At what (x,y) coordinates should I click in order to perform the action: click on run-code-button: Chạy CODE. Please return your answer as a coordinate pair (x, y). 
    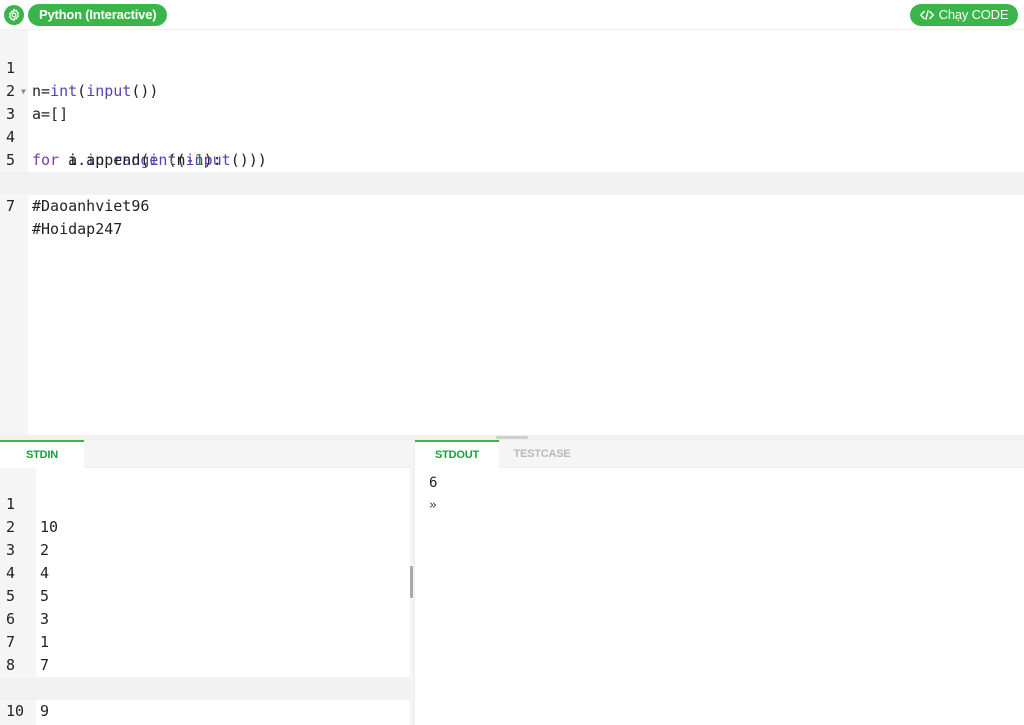
    Looking at the image, I should click on (964, 15).